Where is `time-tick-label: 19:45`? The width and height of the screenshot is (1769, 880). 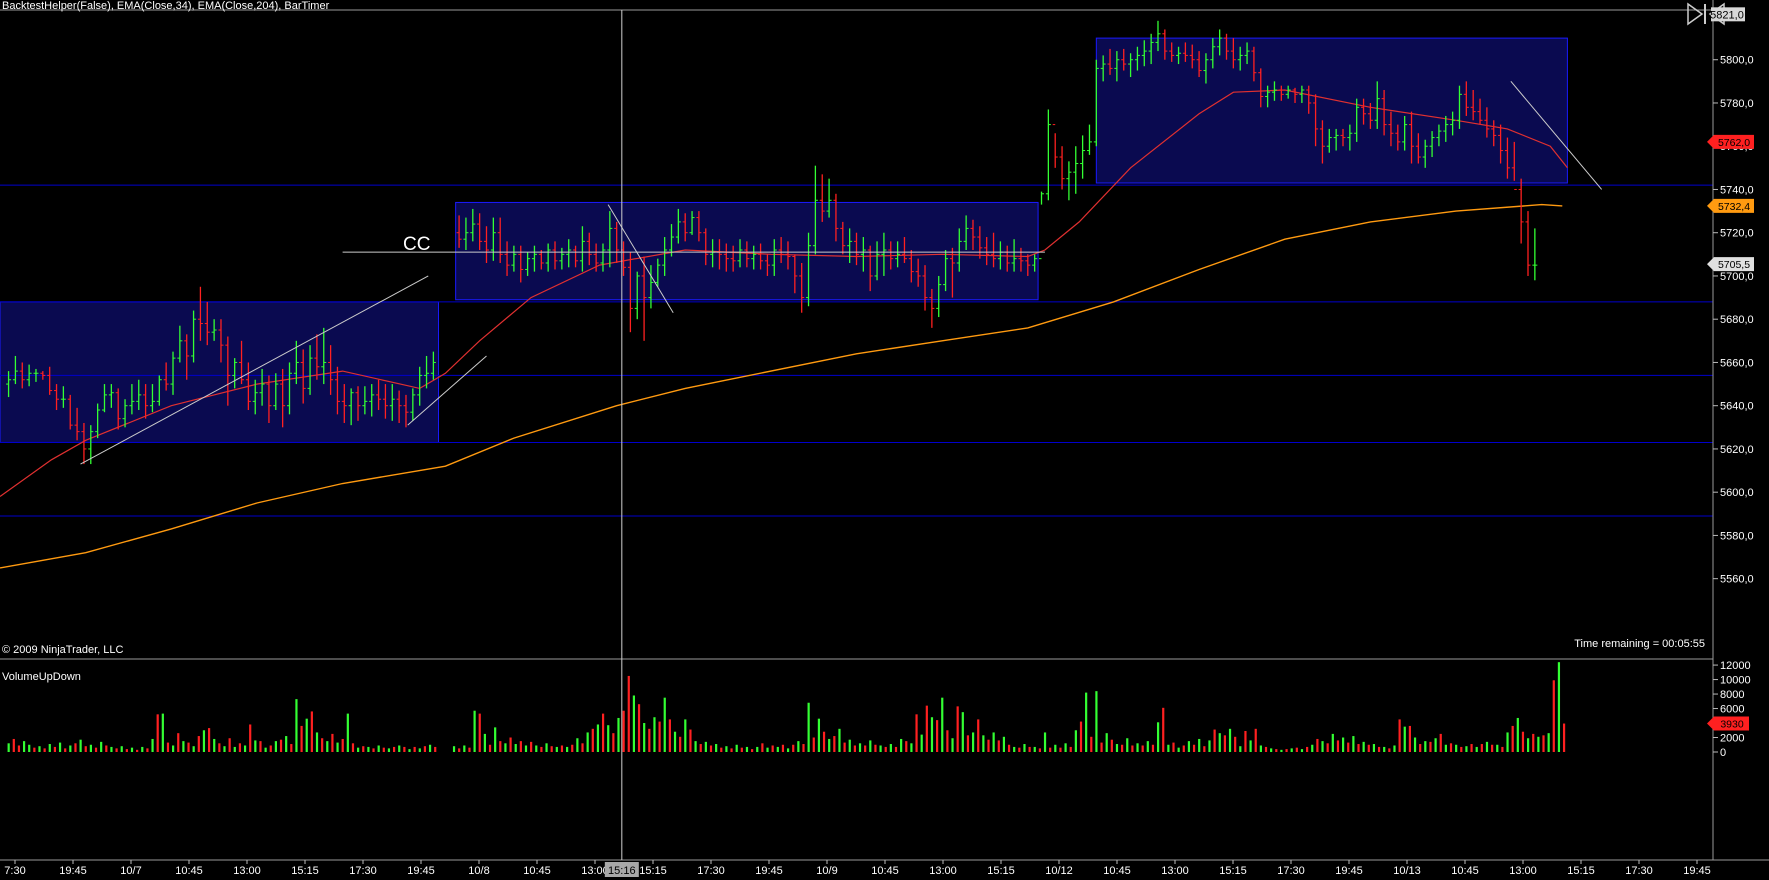
time-tick-label: 19:45 is located at coordinates (1349, 871).